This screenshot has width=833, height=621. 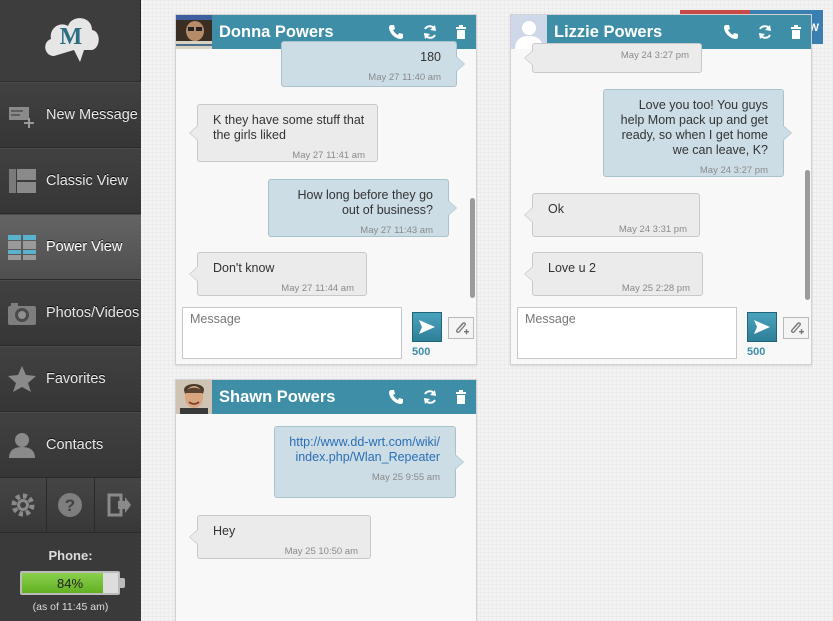 I want to click on battery-timestamp: (as of 11:45 am), so click(x=70, y=607).